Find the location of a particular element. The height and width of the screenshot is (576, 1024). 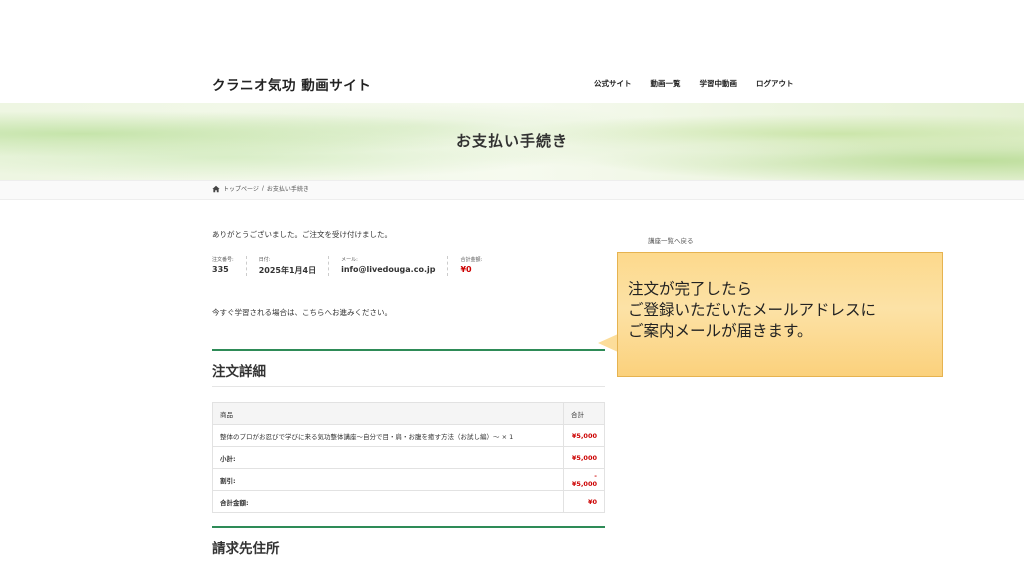

item-amount: ¥5,000 is located at coordinates (584, 435).